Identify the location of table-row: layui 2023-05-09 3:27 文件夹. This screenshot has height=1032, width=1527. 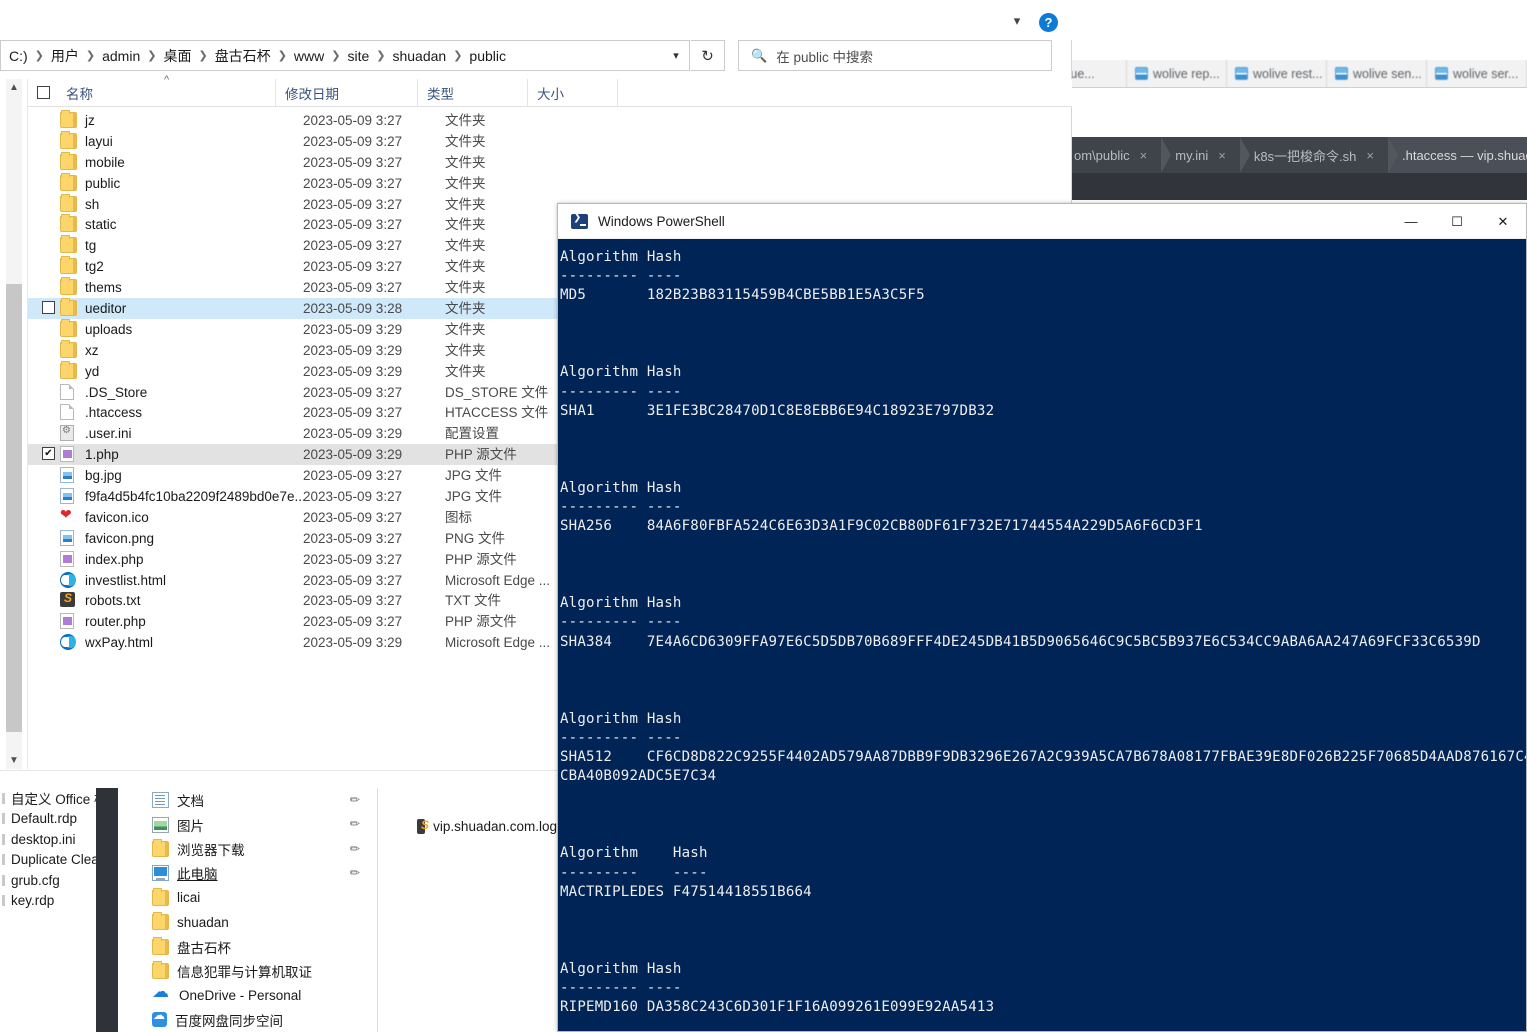
(550, 141).